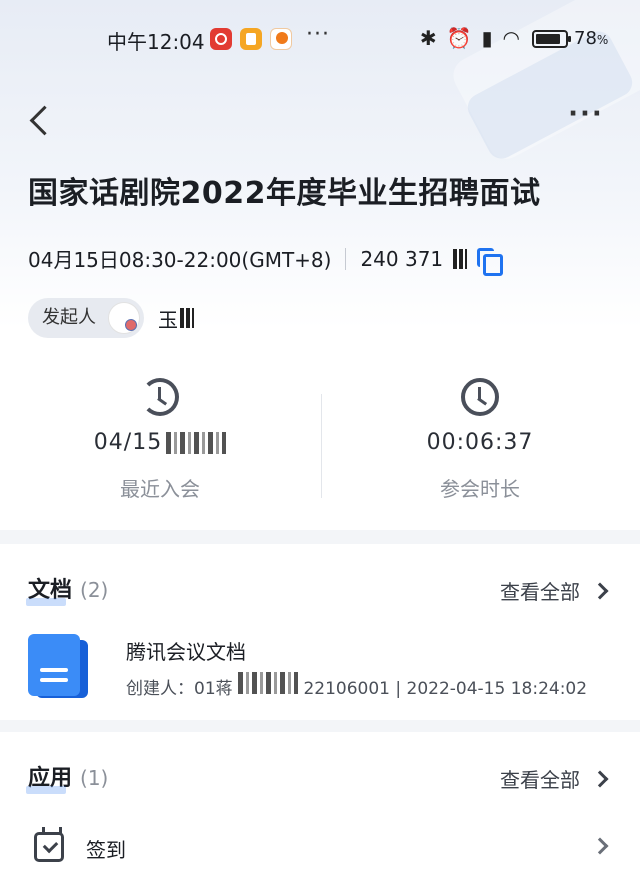 The height and width of the screenshot is (880, 640). What do you see at coordinates (160, 489) in the screenshot?
I see `recent-join-label: 最近入会` at bounding box center [160, 489].